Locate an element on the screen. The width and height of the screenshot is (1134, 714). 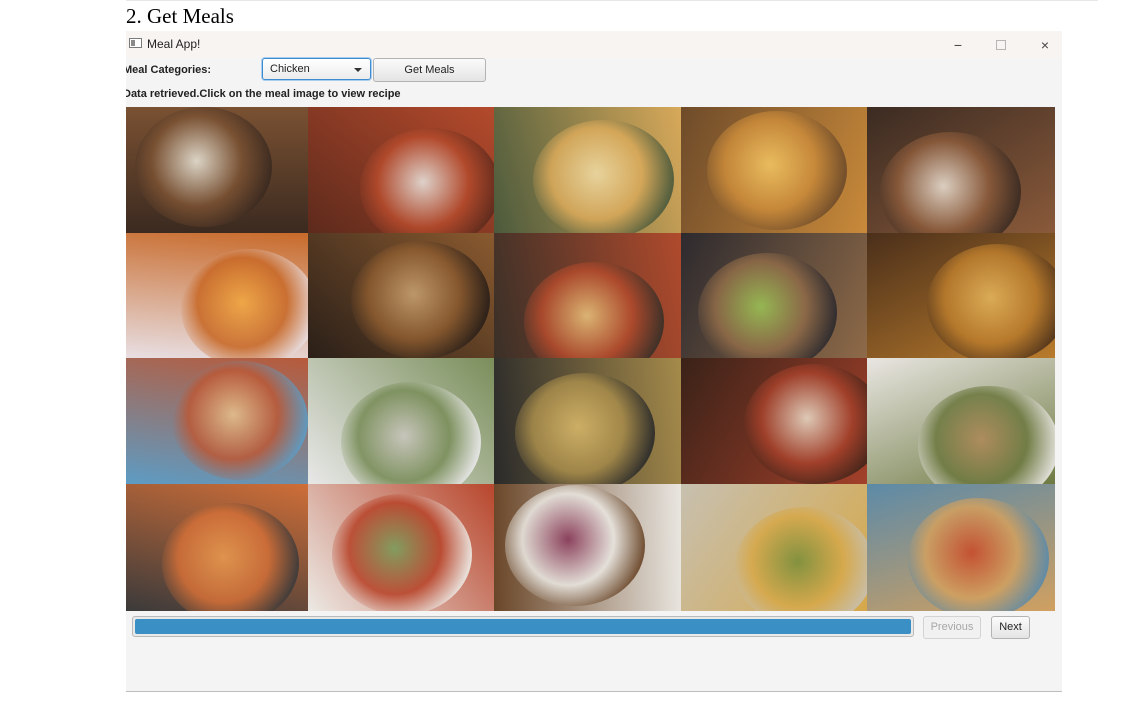
maximize-icon is located at coordinates (1001, 44).